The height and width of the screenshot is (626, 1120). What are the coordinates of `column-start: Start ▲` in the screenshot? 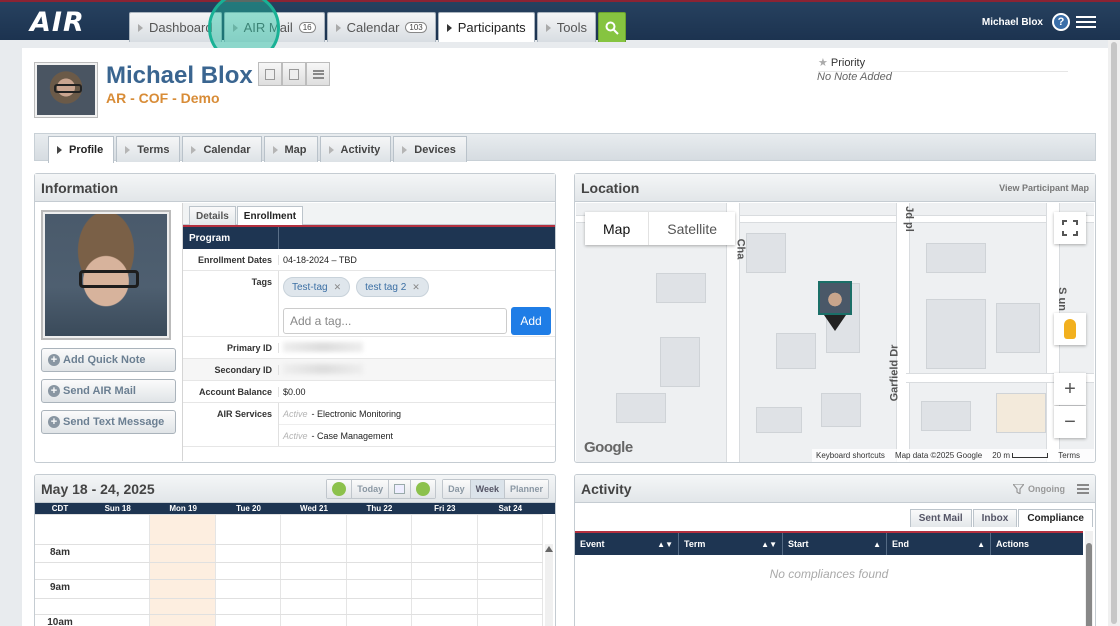 It's located at (835, 544).